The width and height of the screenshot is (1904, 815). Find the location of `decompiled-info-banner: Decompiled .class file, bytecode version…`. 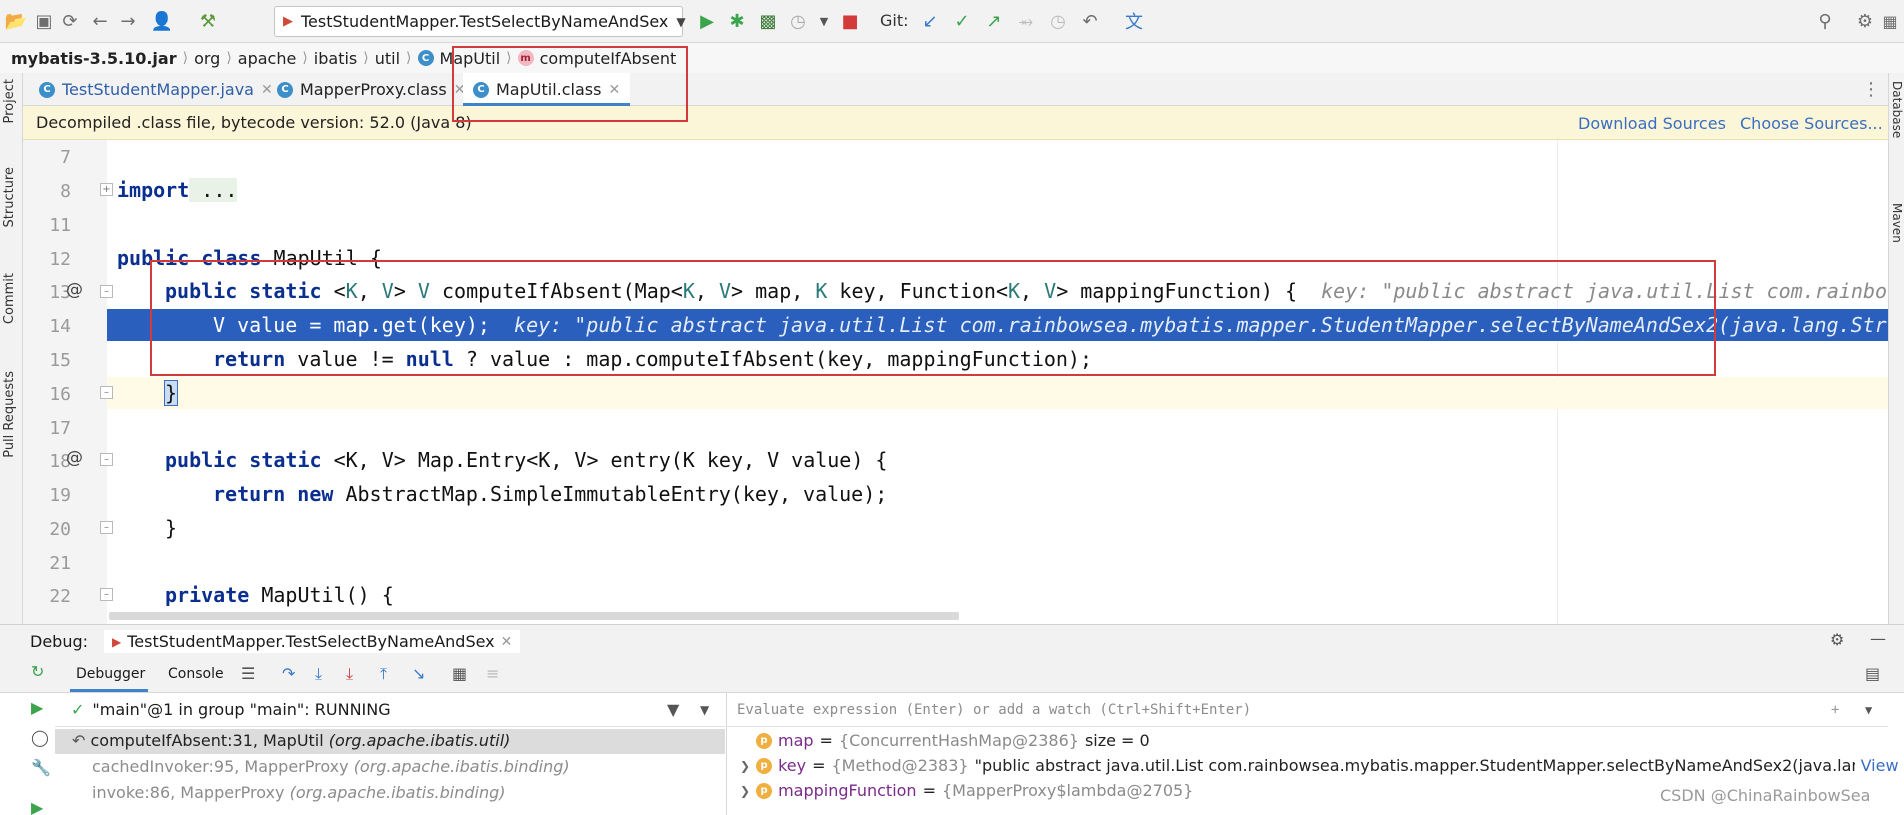

decompiled-info-banner: Decompiled .class file, bytecode version… is located at coordinates (955, 123).